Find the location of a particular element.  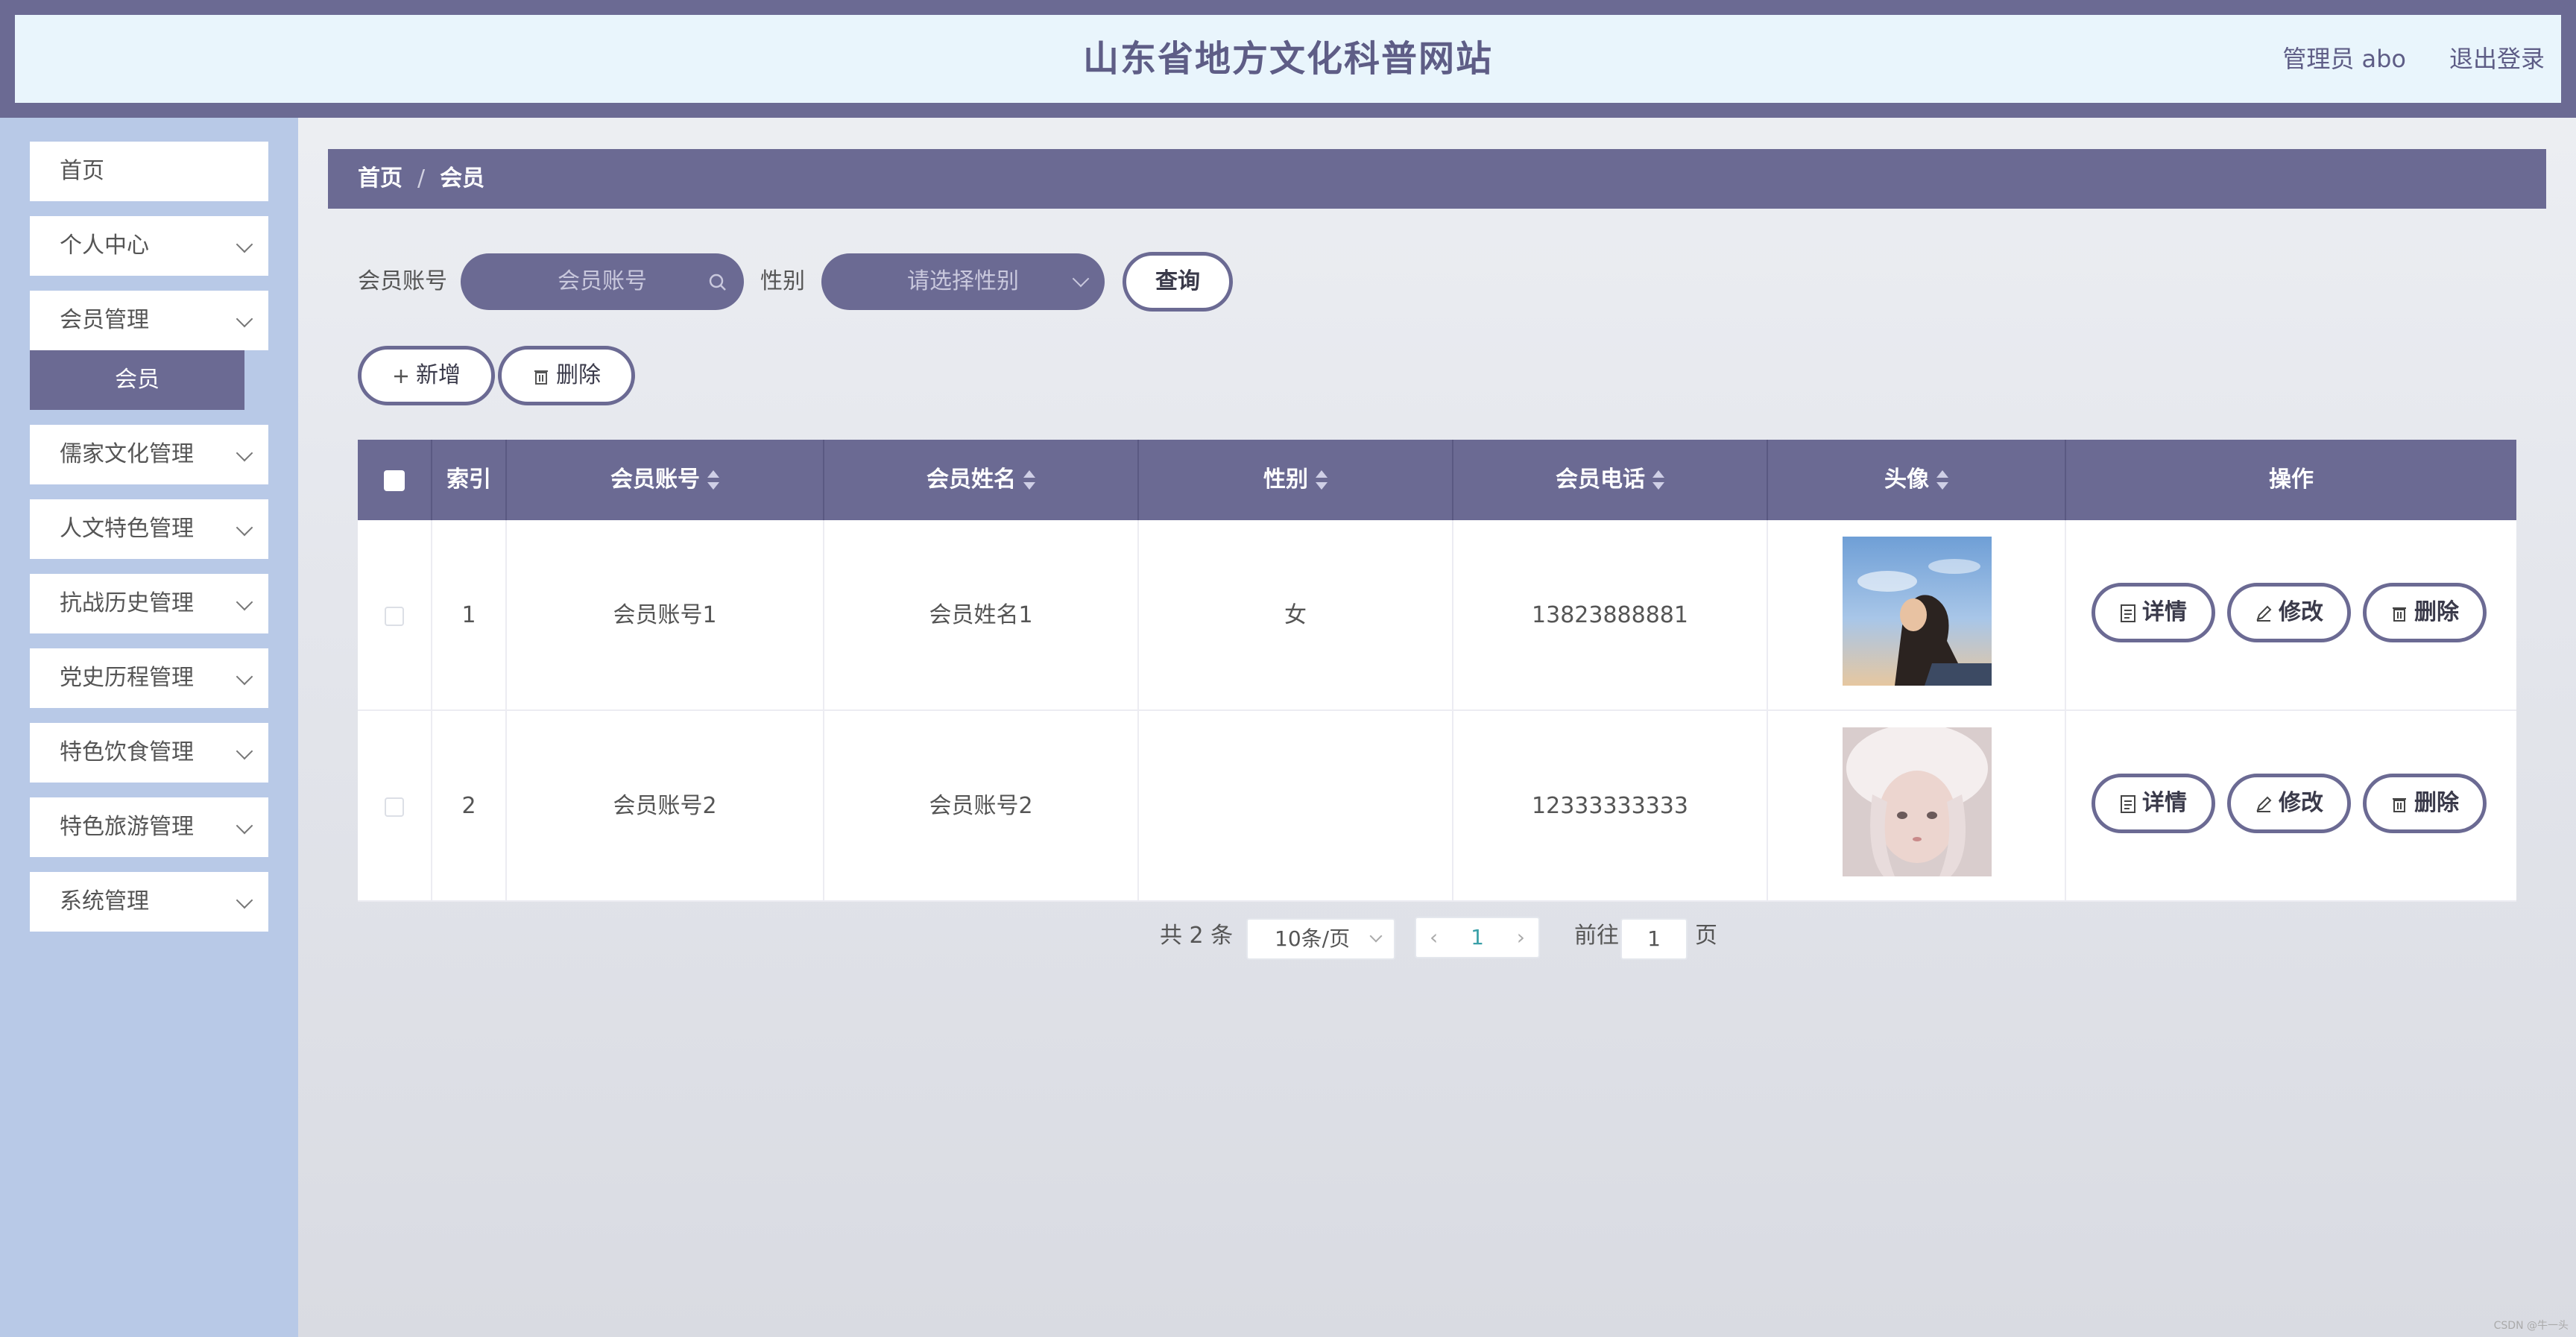

col-name: 会员姓名 is located at coordinates (981, 480).